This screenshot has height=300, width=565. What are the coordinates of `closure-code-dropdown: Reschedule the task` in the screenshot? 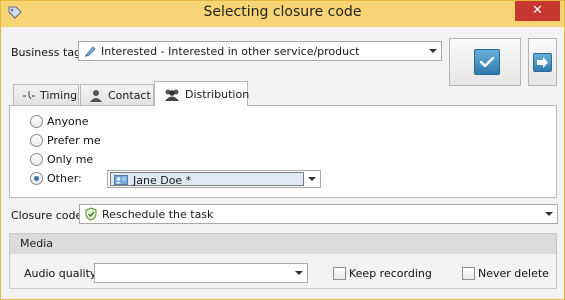 It's located at (318, 214).